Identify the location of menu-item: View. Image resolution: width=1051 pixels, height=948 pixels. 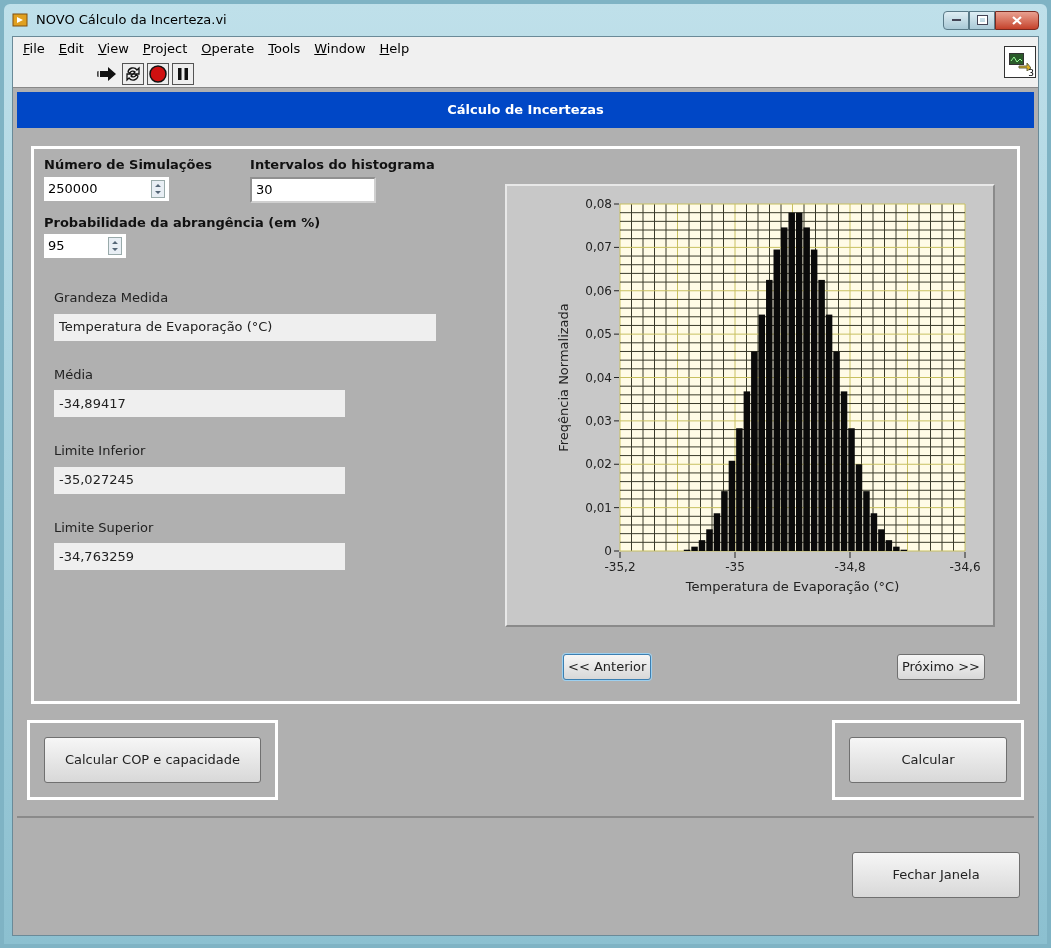
(113, 49).